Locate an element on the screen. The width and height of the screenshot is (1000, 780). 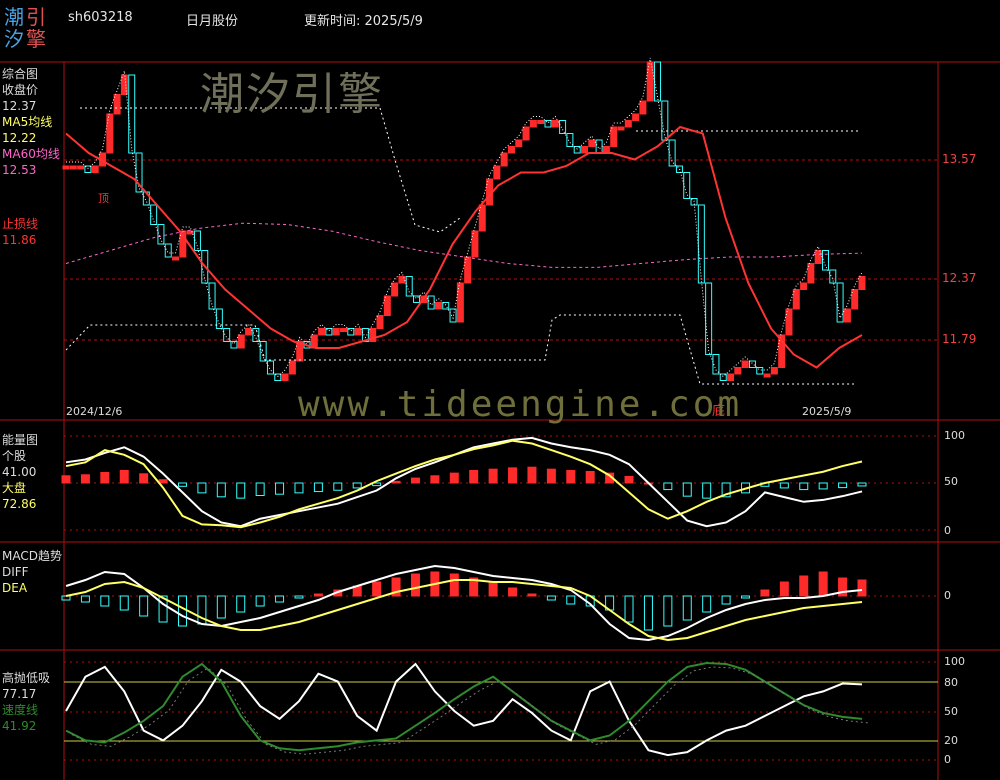
price-panel-labels: 综合图 收盘价 12.37 MA5均线 12.22 MA60均线 12.53 止损线 11.86 is located at coordinates (31, 157).